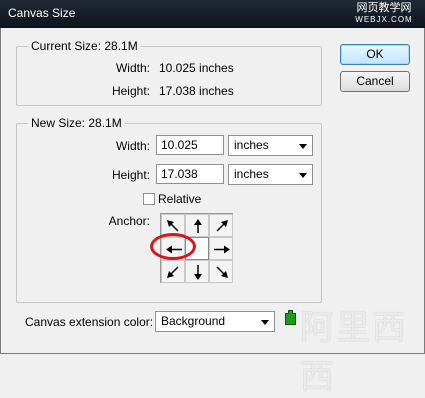 This screenshot has height=398, width=425. What do you see at coordinates (375, 81) in the screenshot?
I see `cancel-button: Cancel` at bounding box center [375, 81].